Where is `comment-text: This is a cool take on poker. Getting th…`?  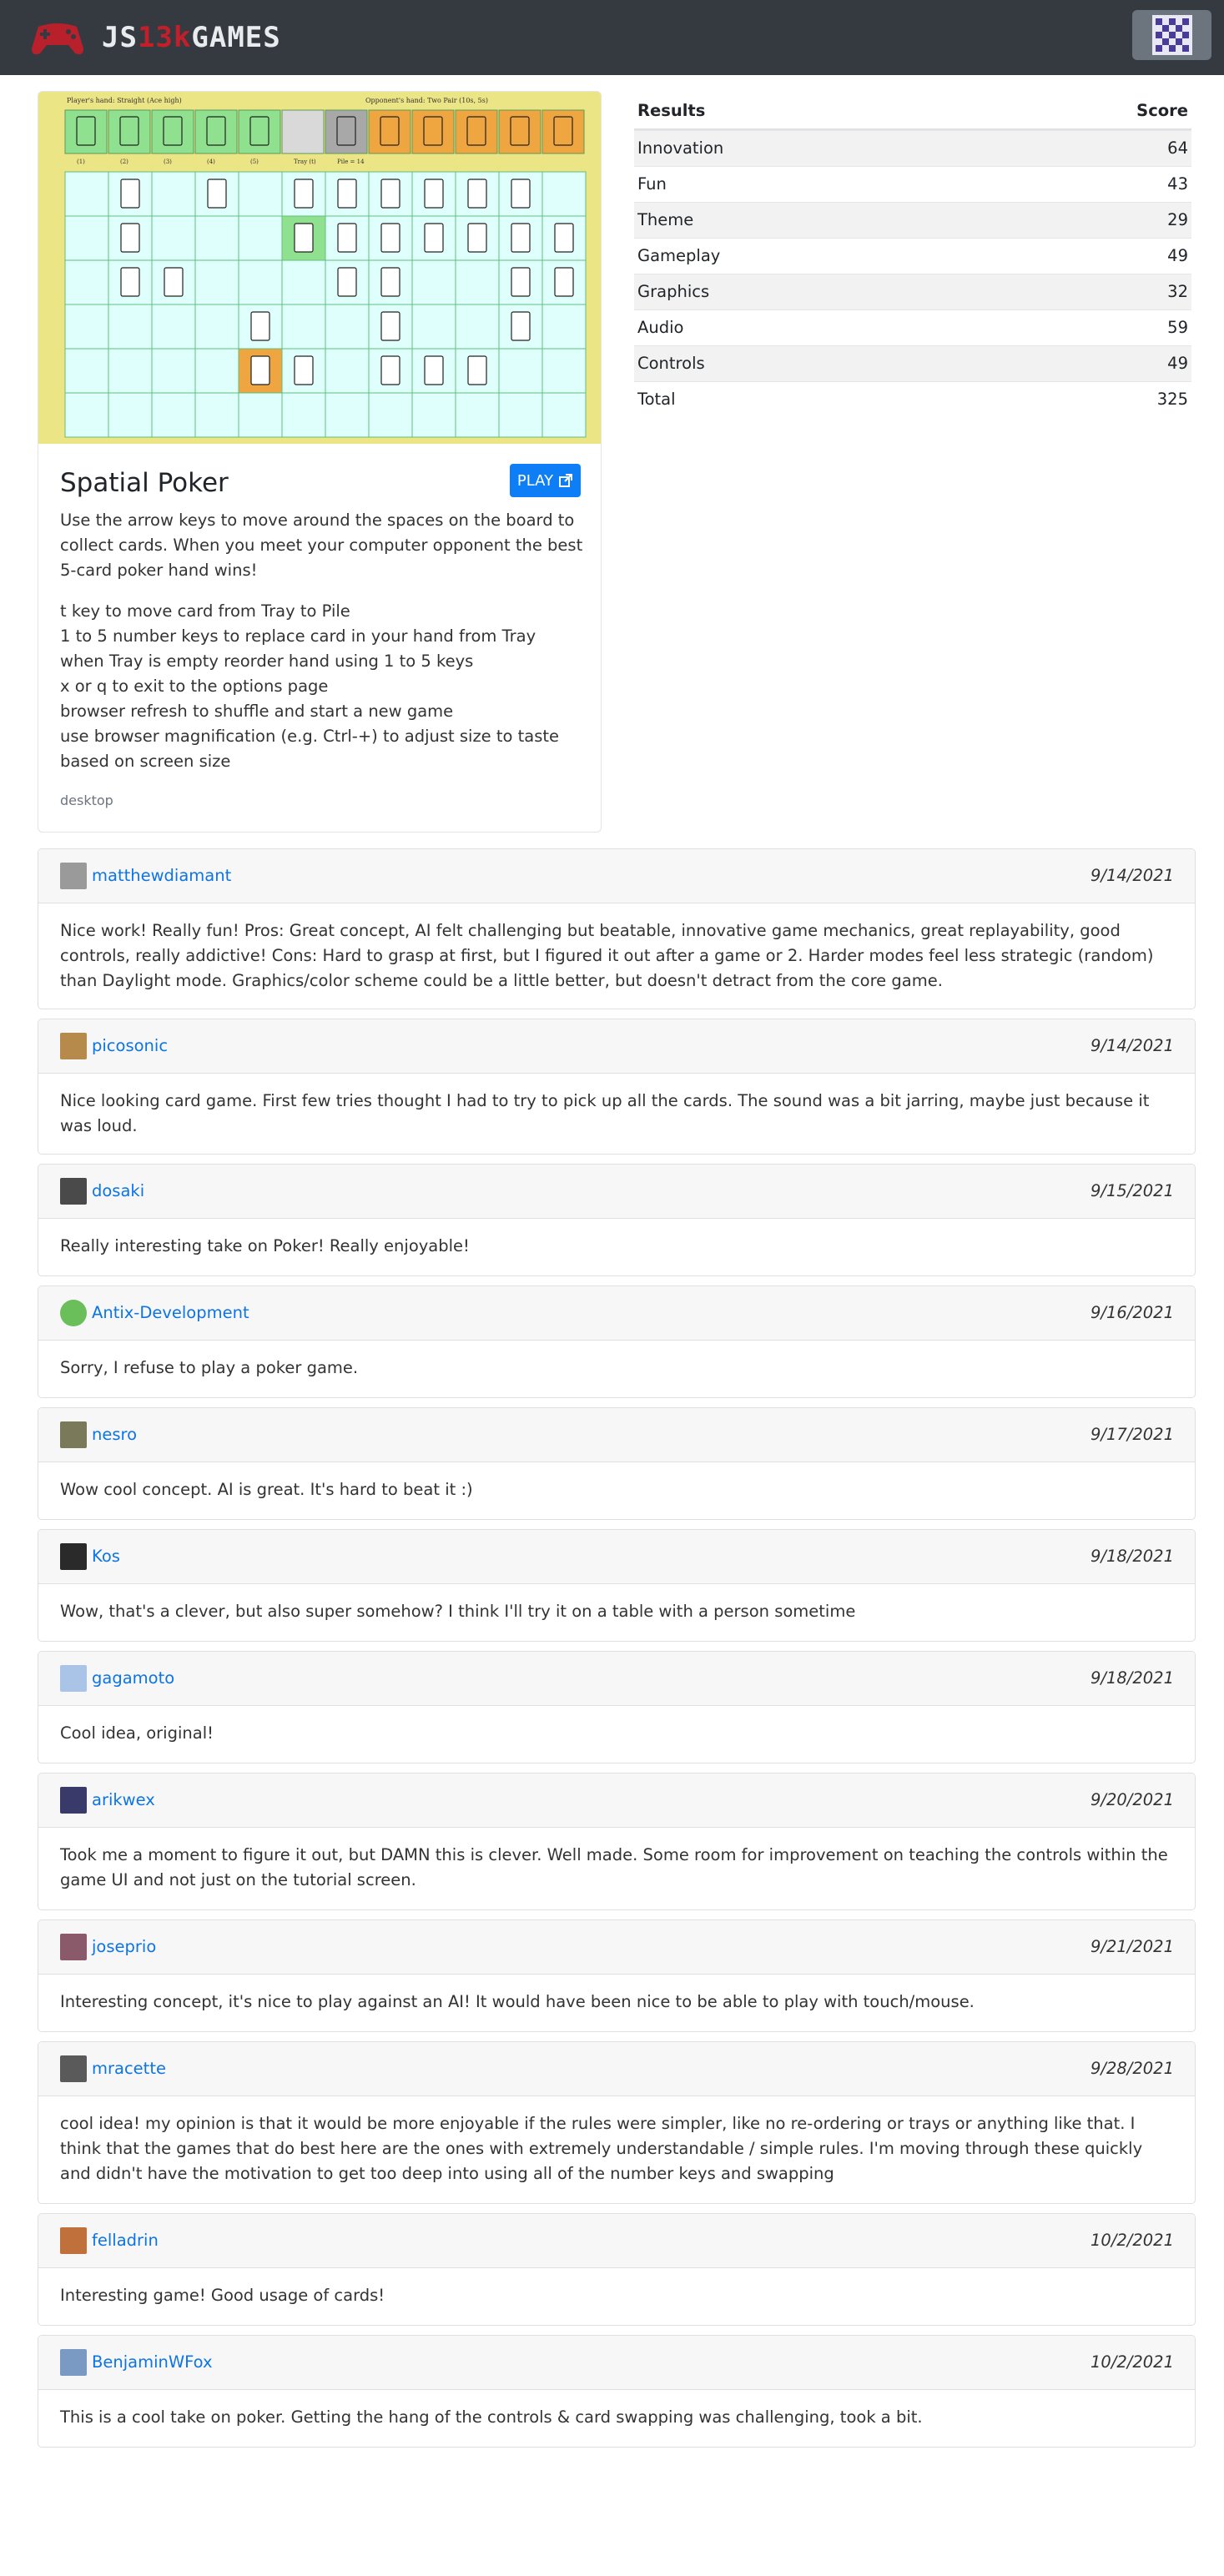
comment-text: This is a cool take on poker. Getting th… is located at coordinates (491, 2417).